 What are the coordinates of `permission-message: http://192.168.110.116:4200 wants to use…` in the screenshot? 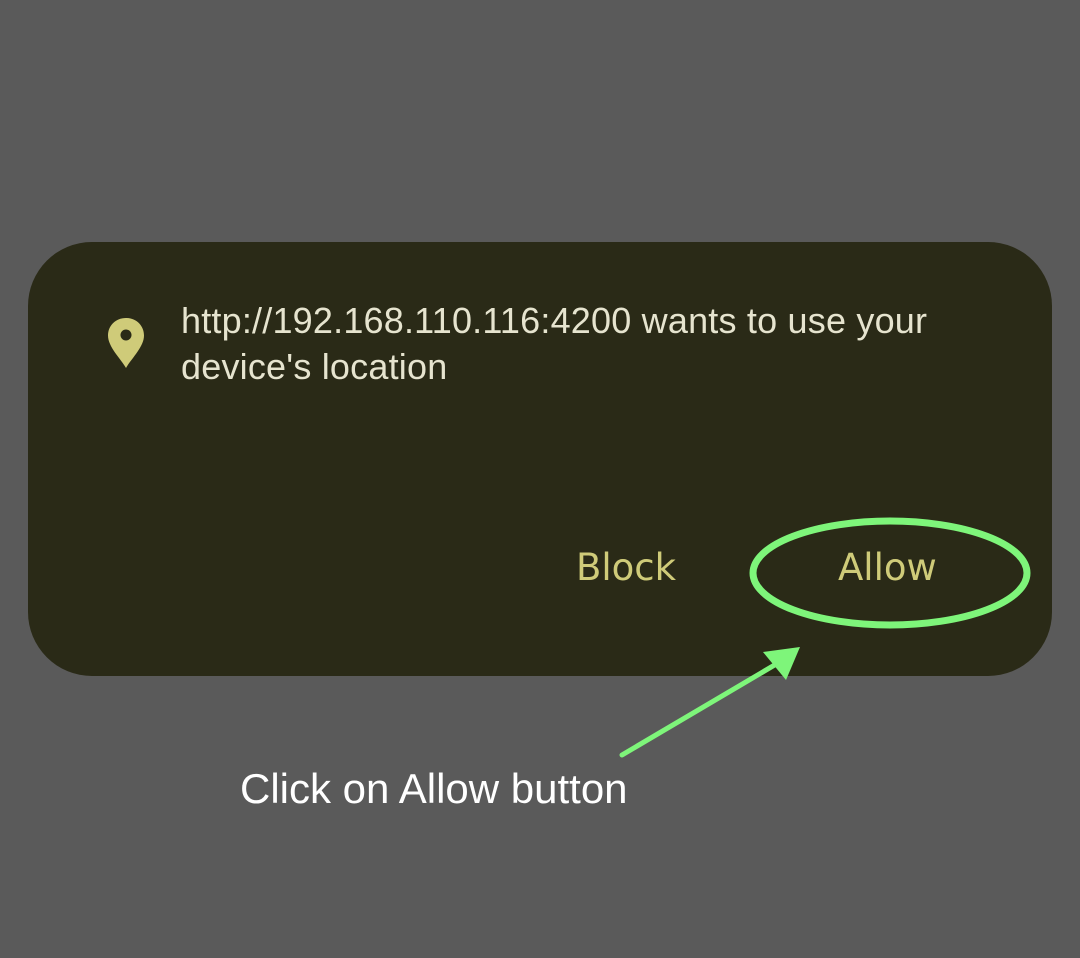 It's located at (554, 343).